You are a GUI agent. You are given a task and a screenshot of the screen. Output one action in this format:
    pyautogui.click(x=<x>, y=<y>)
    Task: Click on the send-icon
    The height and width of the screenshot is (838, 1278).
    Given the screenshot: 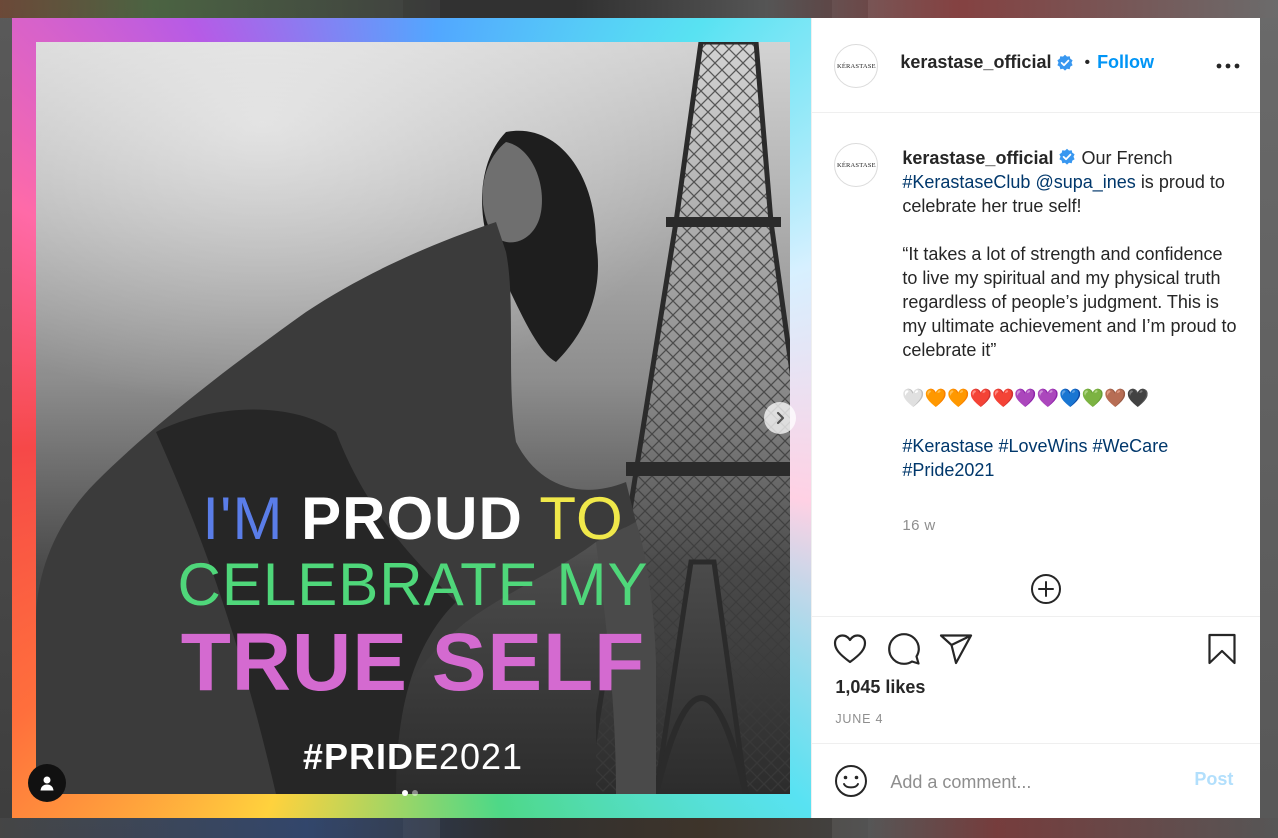 What is the action you would take?
    pyautogui.click(x=956, y=649)
    